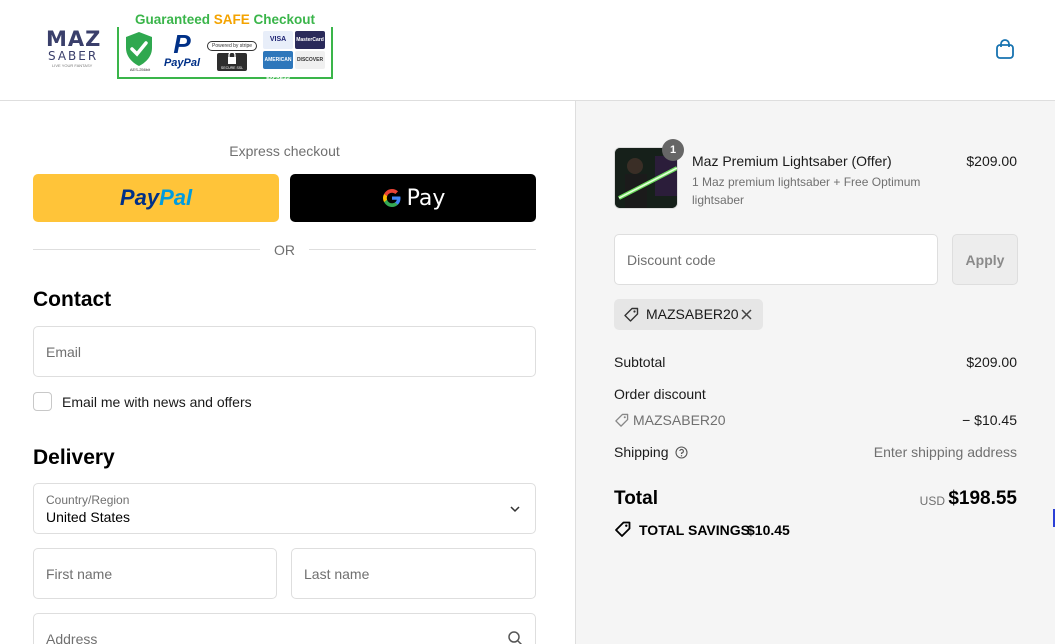 This screenshot has width=1055, height=644. What do you see at coordinates (515, 637) in the screenshot?
I see `search-icon` at bounding box center [515, 637].